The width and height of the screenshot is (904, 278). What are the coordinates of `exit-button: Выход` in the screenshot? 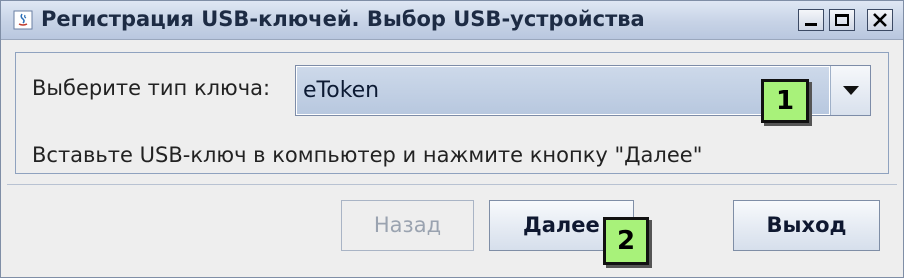 It's located at (806, 225).